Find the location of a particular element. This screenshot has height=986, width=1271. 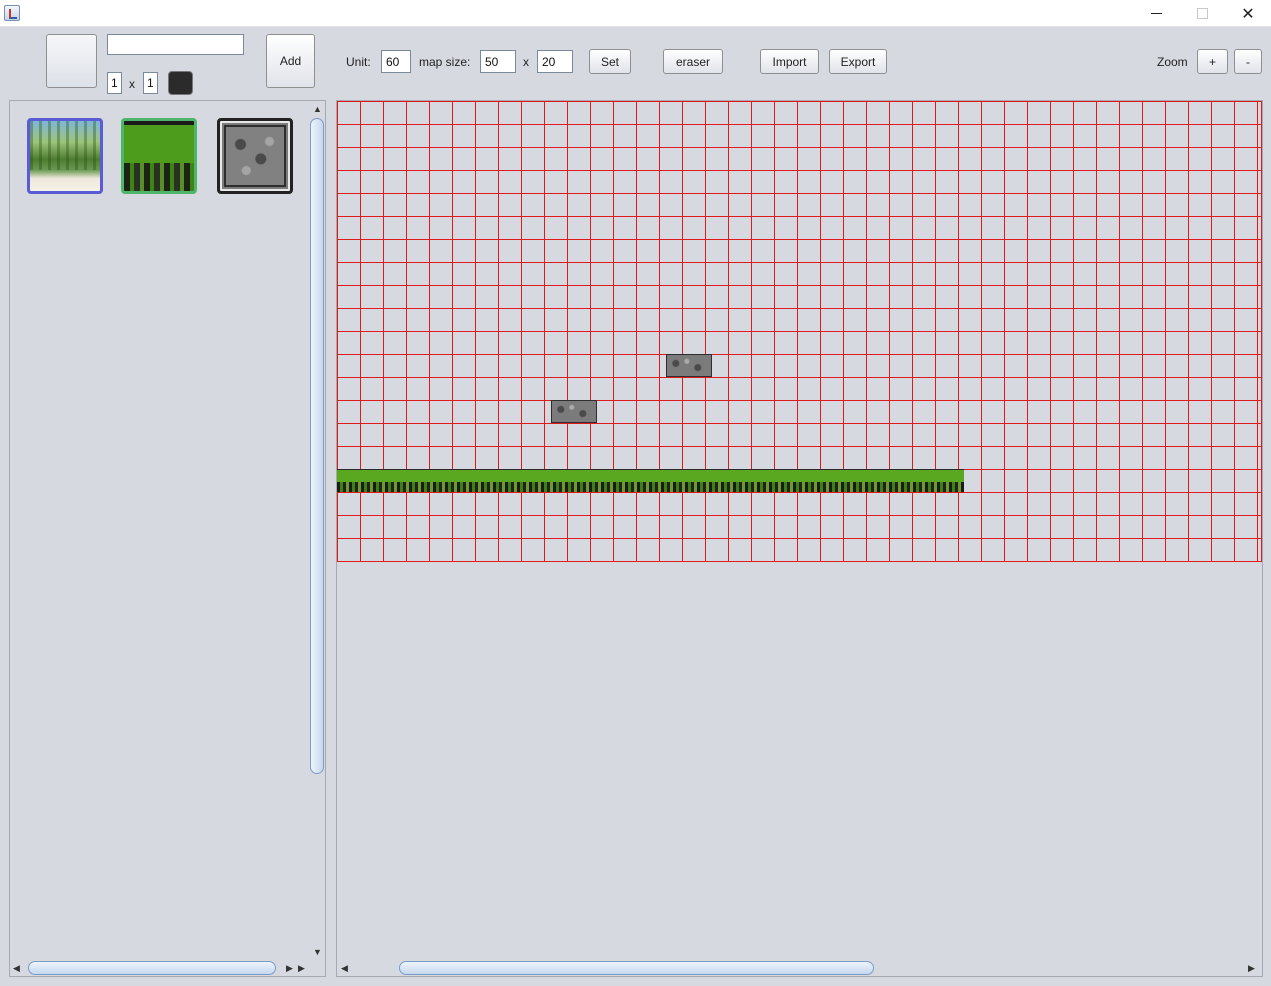

grass-tile is located at coordinates (159, 156).